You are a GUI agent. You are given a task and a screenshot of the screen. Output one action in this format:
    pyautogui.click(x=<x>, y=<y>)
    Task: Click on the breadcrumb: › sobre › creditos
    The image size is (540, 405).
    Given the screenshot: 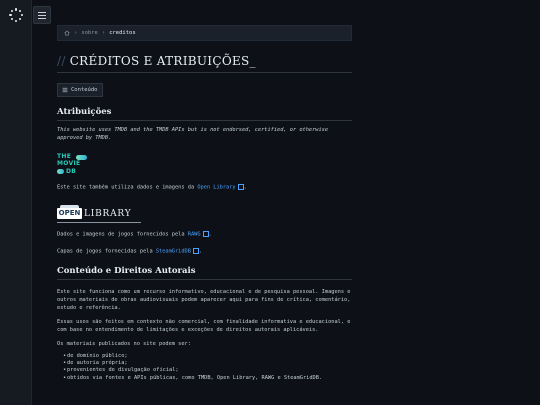 What is the action you would take?
    pyautogui.click(x=204, y=33)
    